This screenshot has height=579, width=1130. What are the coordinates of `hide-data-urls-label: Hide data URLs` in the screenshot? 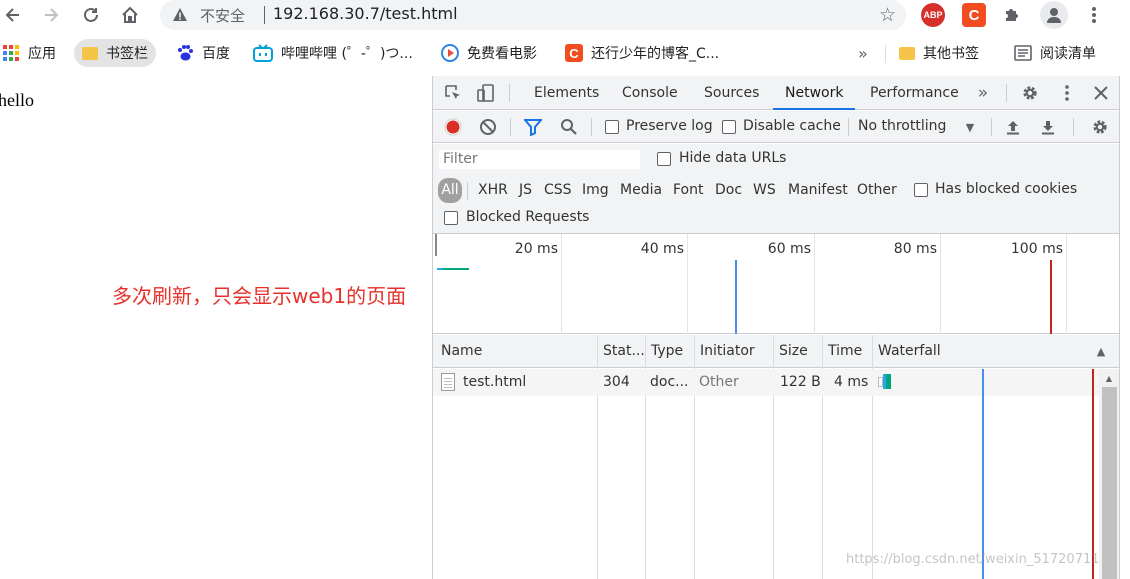 It's located at (732, 158).